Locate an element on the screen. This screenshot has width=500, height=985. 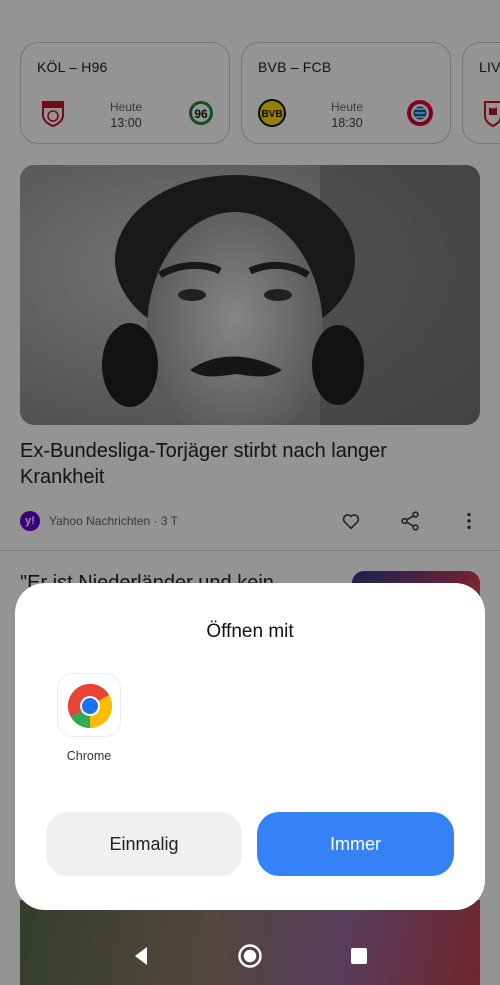
once-button: Einmalig is located at coordinates (144, 844).